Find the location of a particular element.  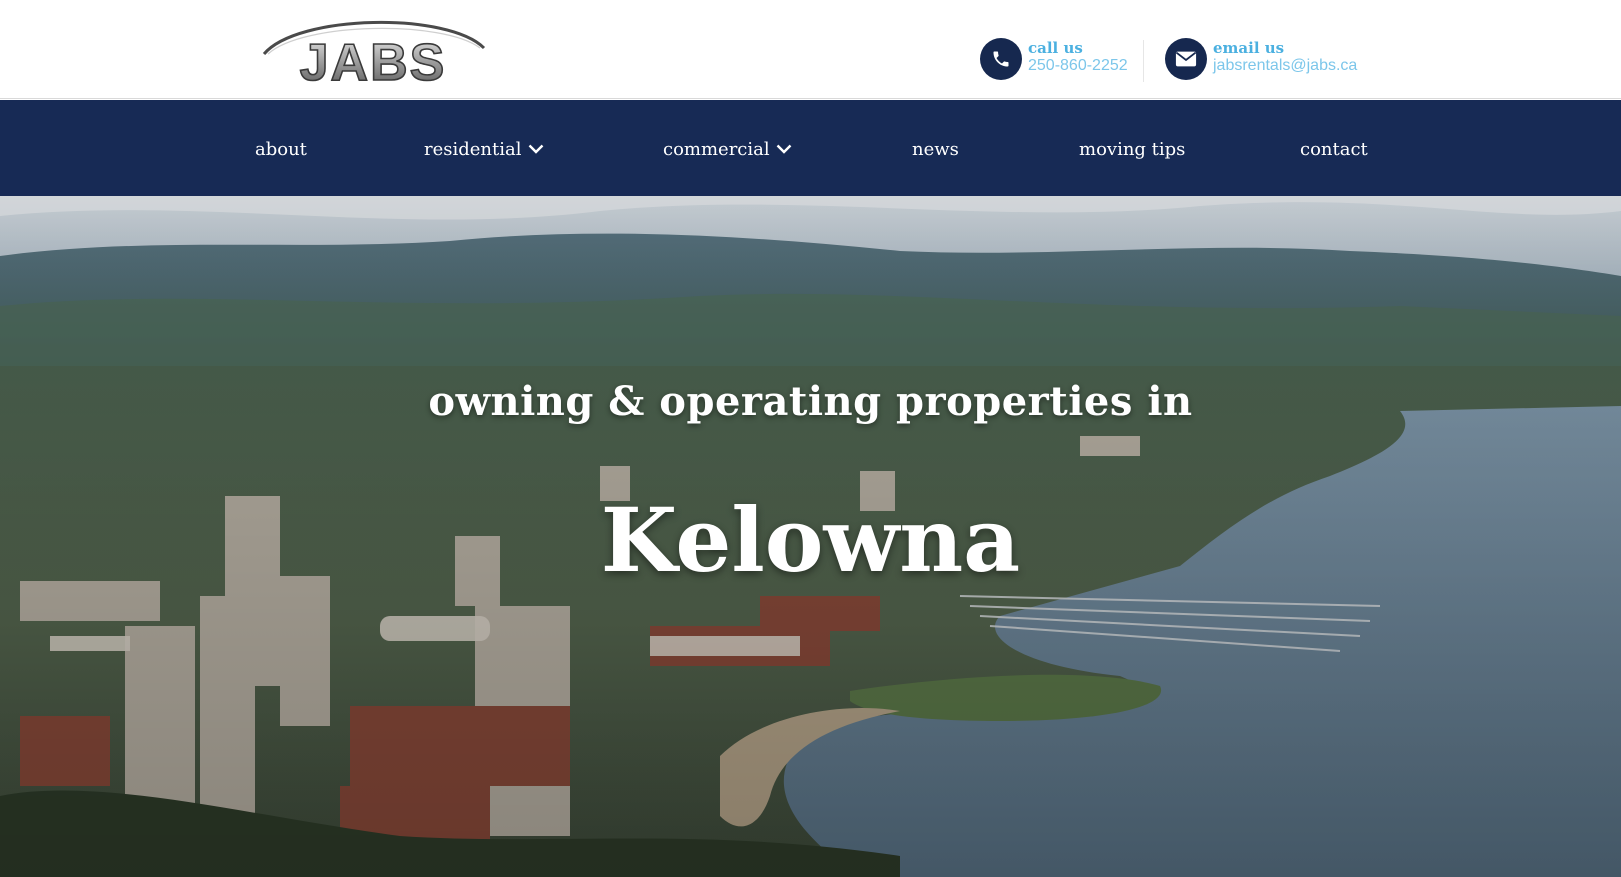

logo-graphic: JABS is located at coordinates (374, 53).